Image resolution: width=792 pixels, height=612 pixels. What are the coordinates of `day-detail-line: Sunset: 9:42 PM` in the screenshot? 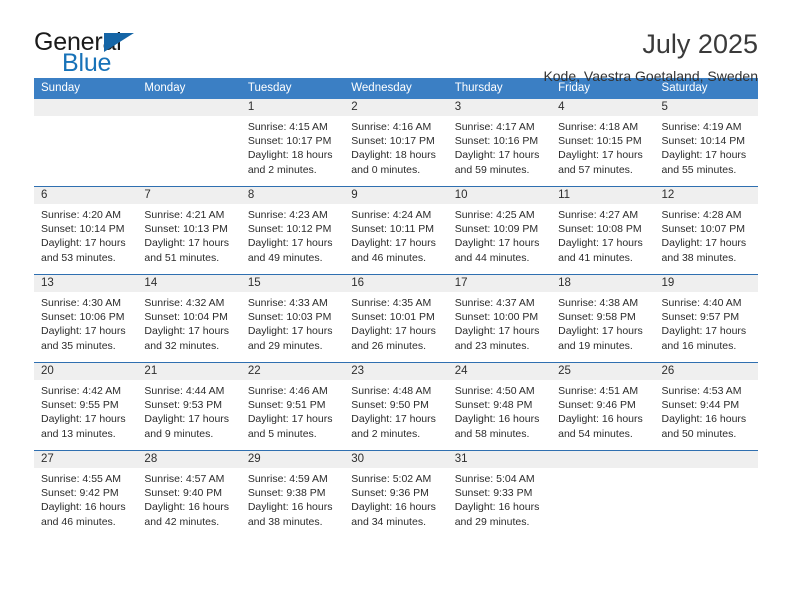 It's located at (80, 493).